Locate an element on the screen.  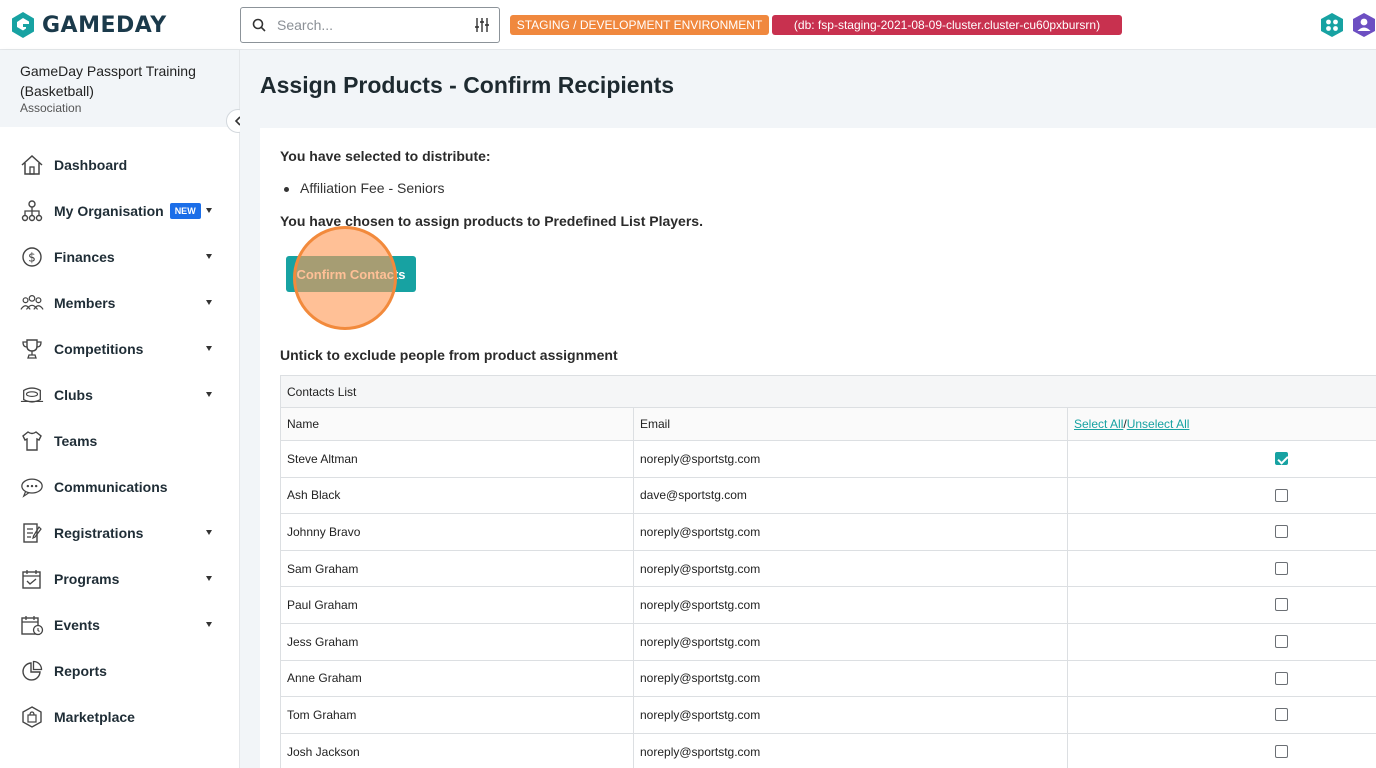
gameday-logo: GAMEDAY is located at coordinates (88, 25).